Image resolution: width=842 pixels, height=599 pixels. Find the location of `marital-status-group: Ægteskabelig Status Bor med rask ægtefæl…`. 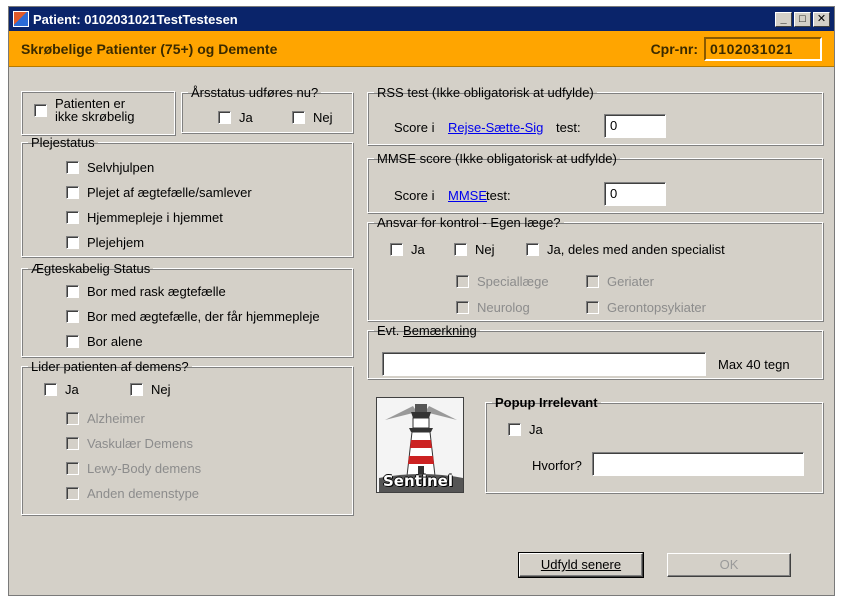

marital-status-group: Ægteskabelig Status Bor med rask ægtefæl… is located at coordinates (187, 309).